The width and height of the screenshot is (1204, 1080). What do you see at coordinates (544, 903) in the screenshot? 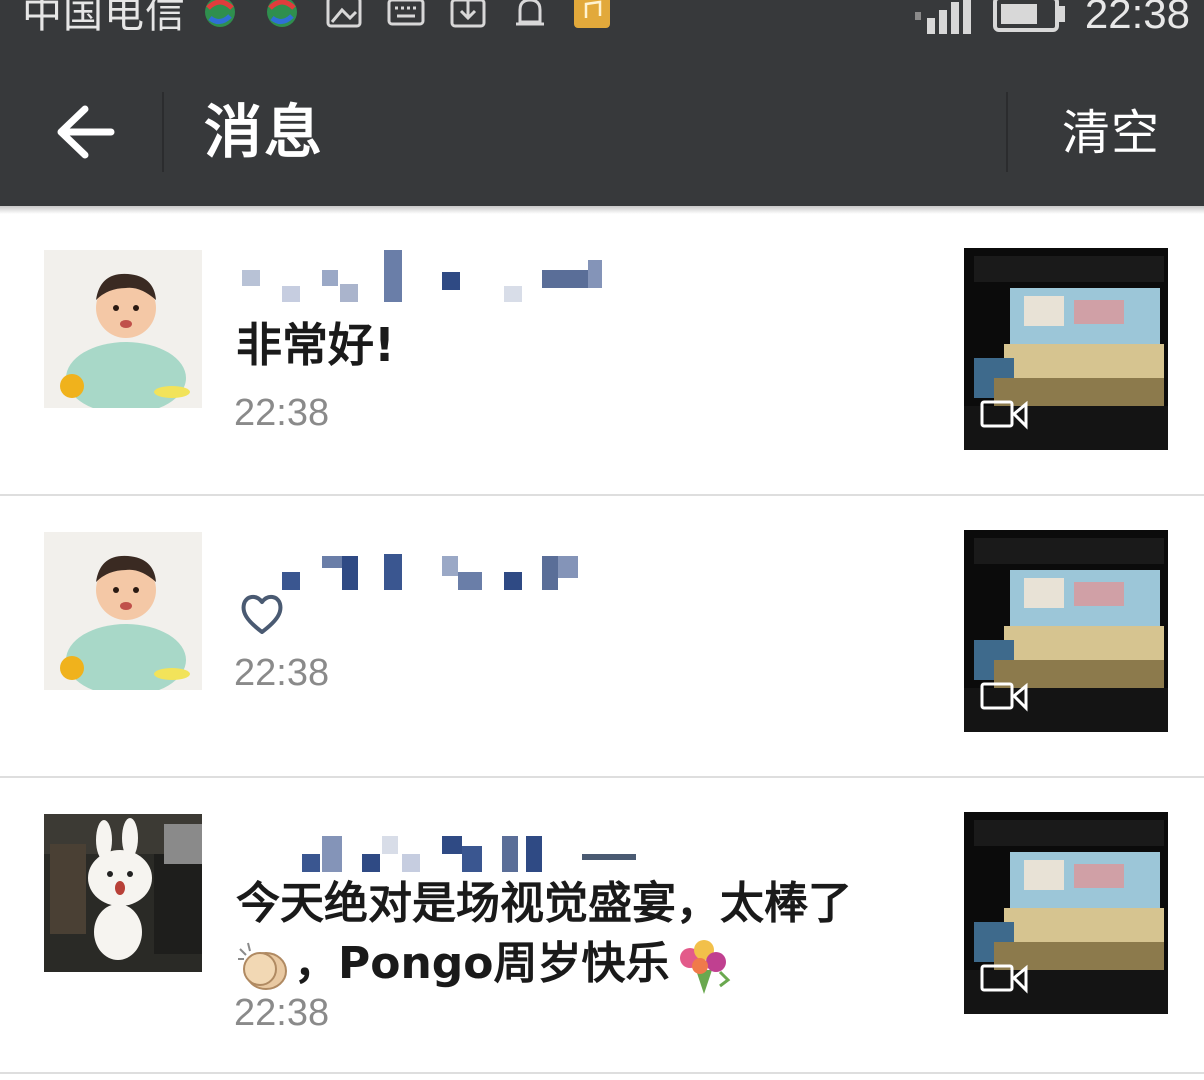
I see `message-text-line: 今天绝对是场视觉盛宴，太棒了` at bounding box center [544, 903].